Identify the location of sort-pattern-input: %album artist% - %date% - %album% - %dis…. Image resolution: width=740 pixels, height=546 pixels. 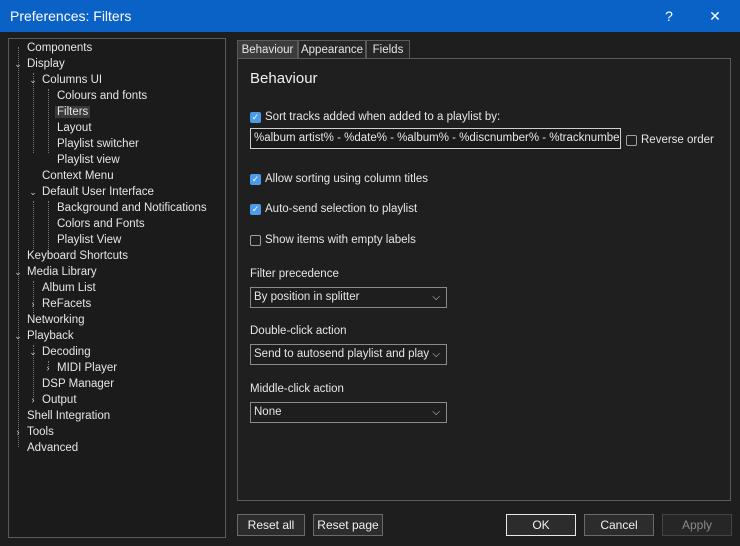
(435, 138).